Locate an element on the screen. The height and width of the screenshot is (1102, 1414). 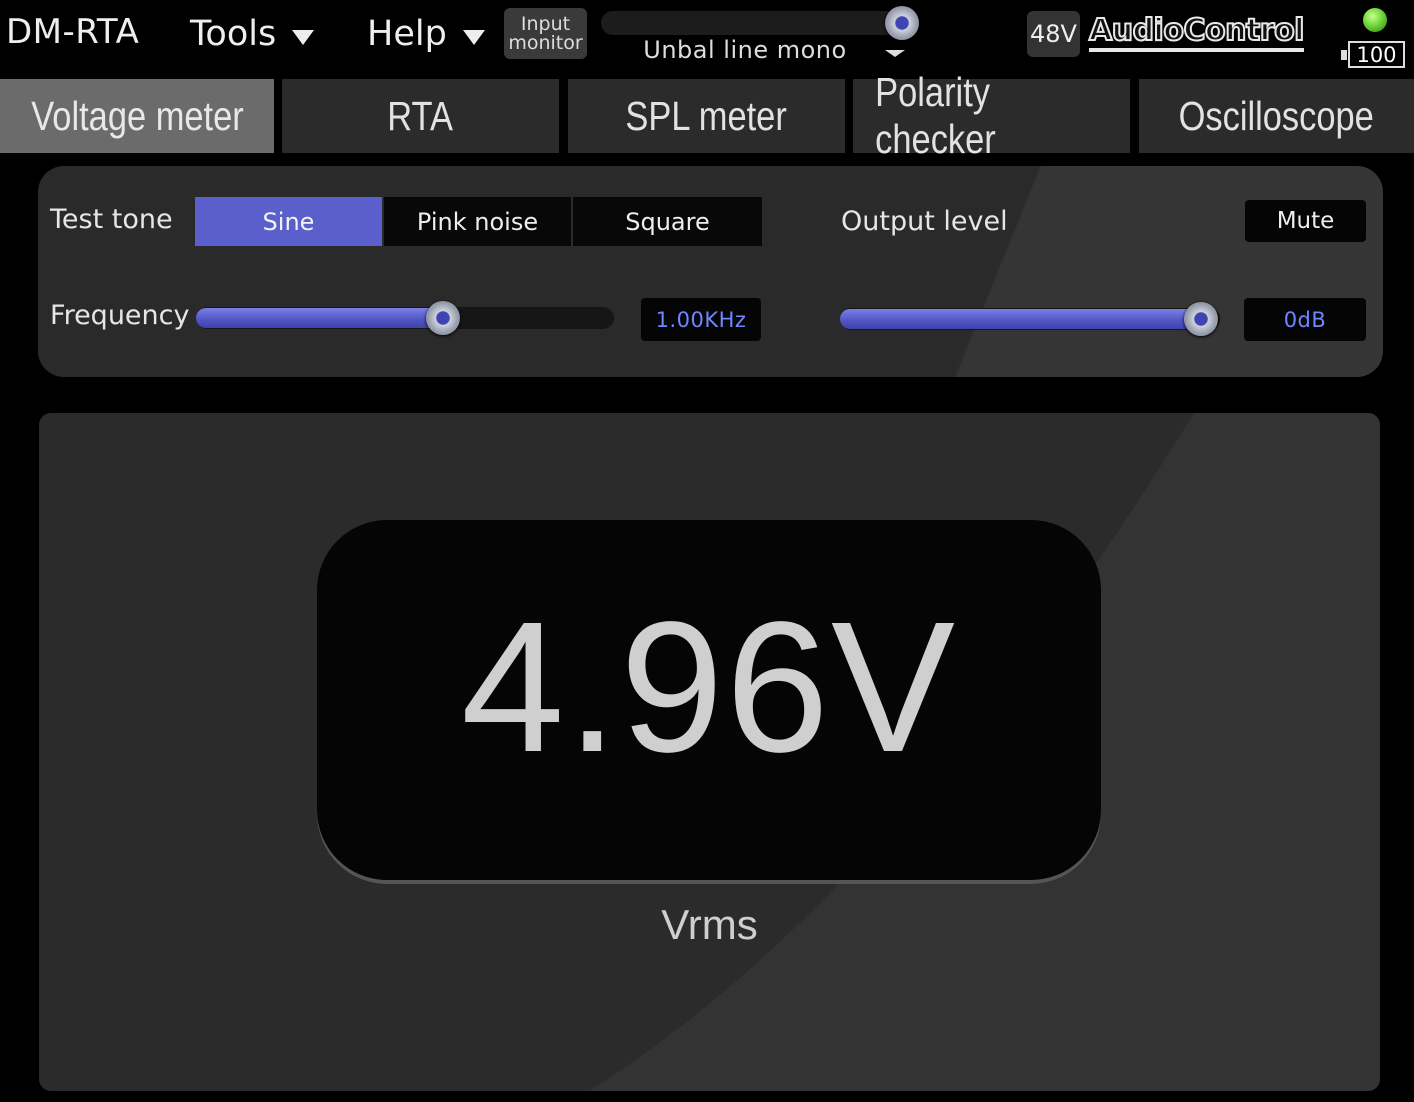
output-level-slider is located at coordinates (1030, 319).